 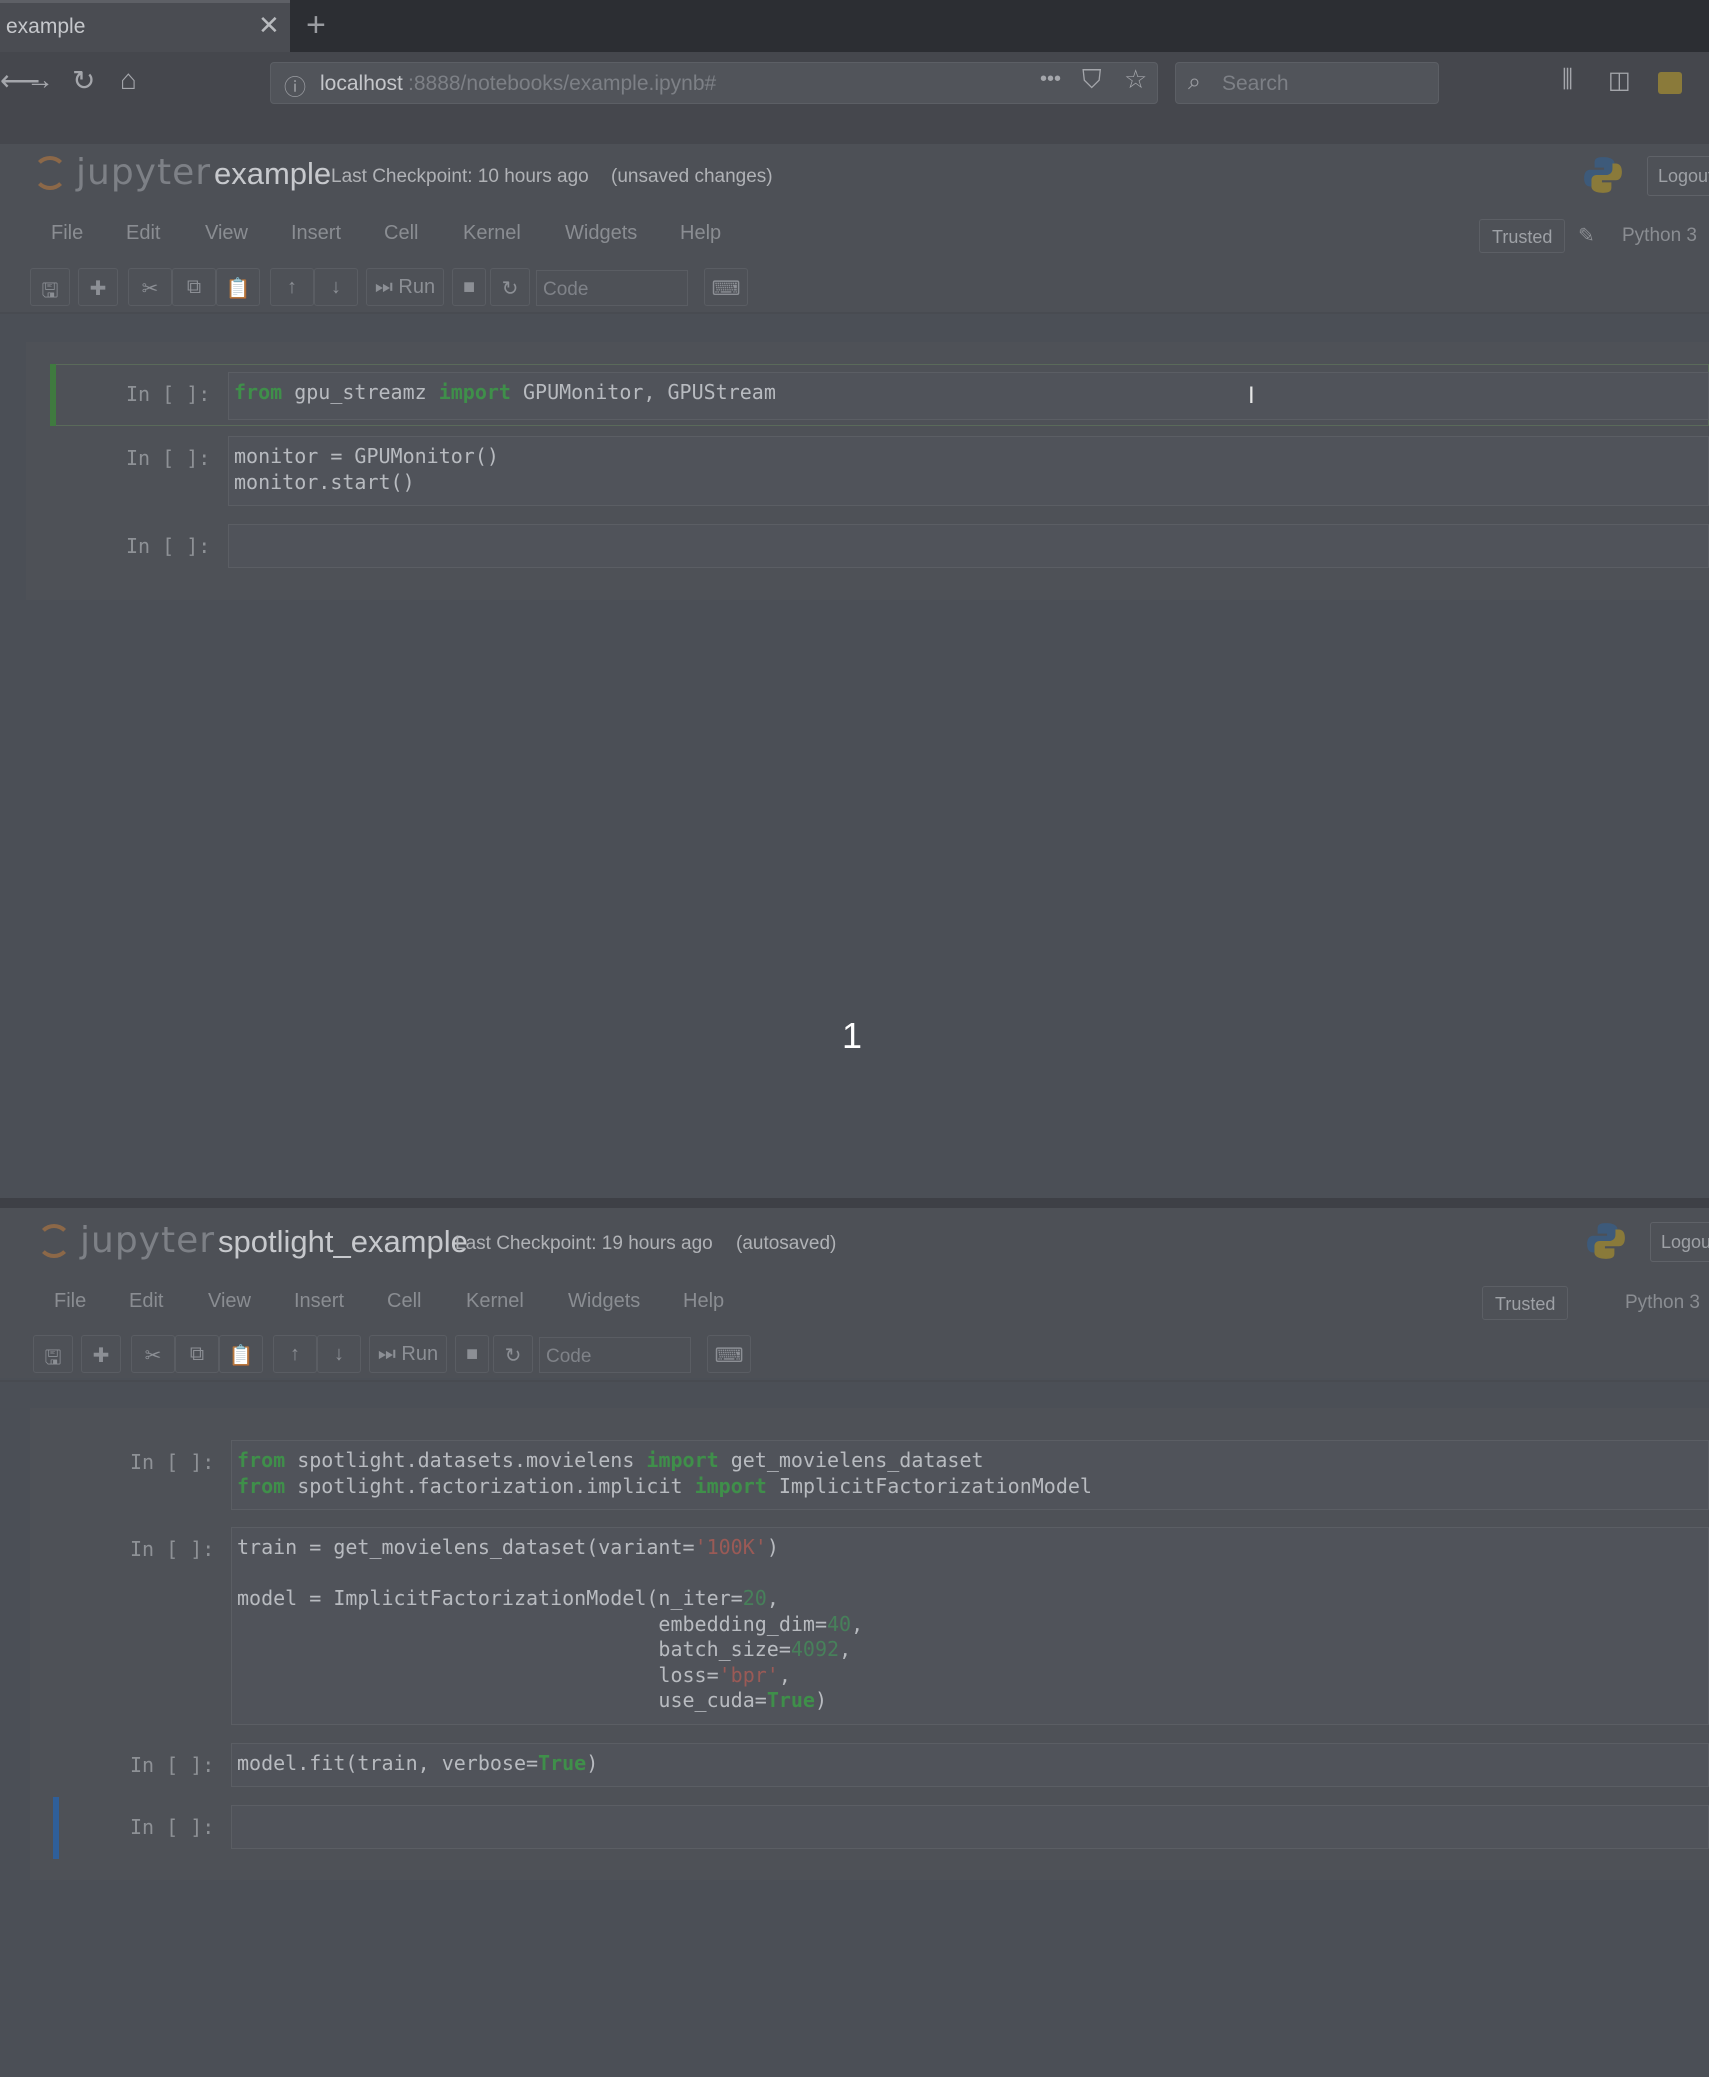 I want to click on new-tab-icon: +, so click(x=316, y=25).